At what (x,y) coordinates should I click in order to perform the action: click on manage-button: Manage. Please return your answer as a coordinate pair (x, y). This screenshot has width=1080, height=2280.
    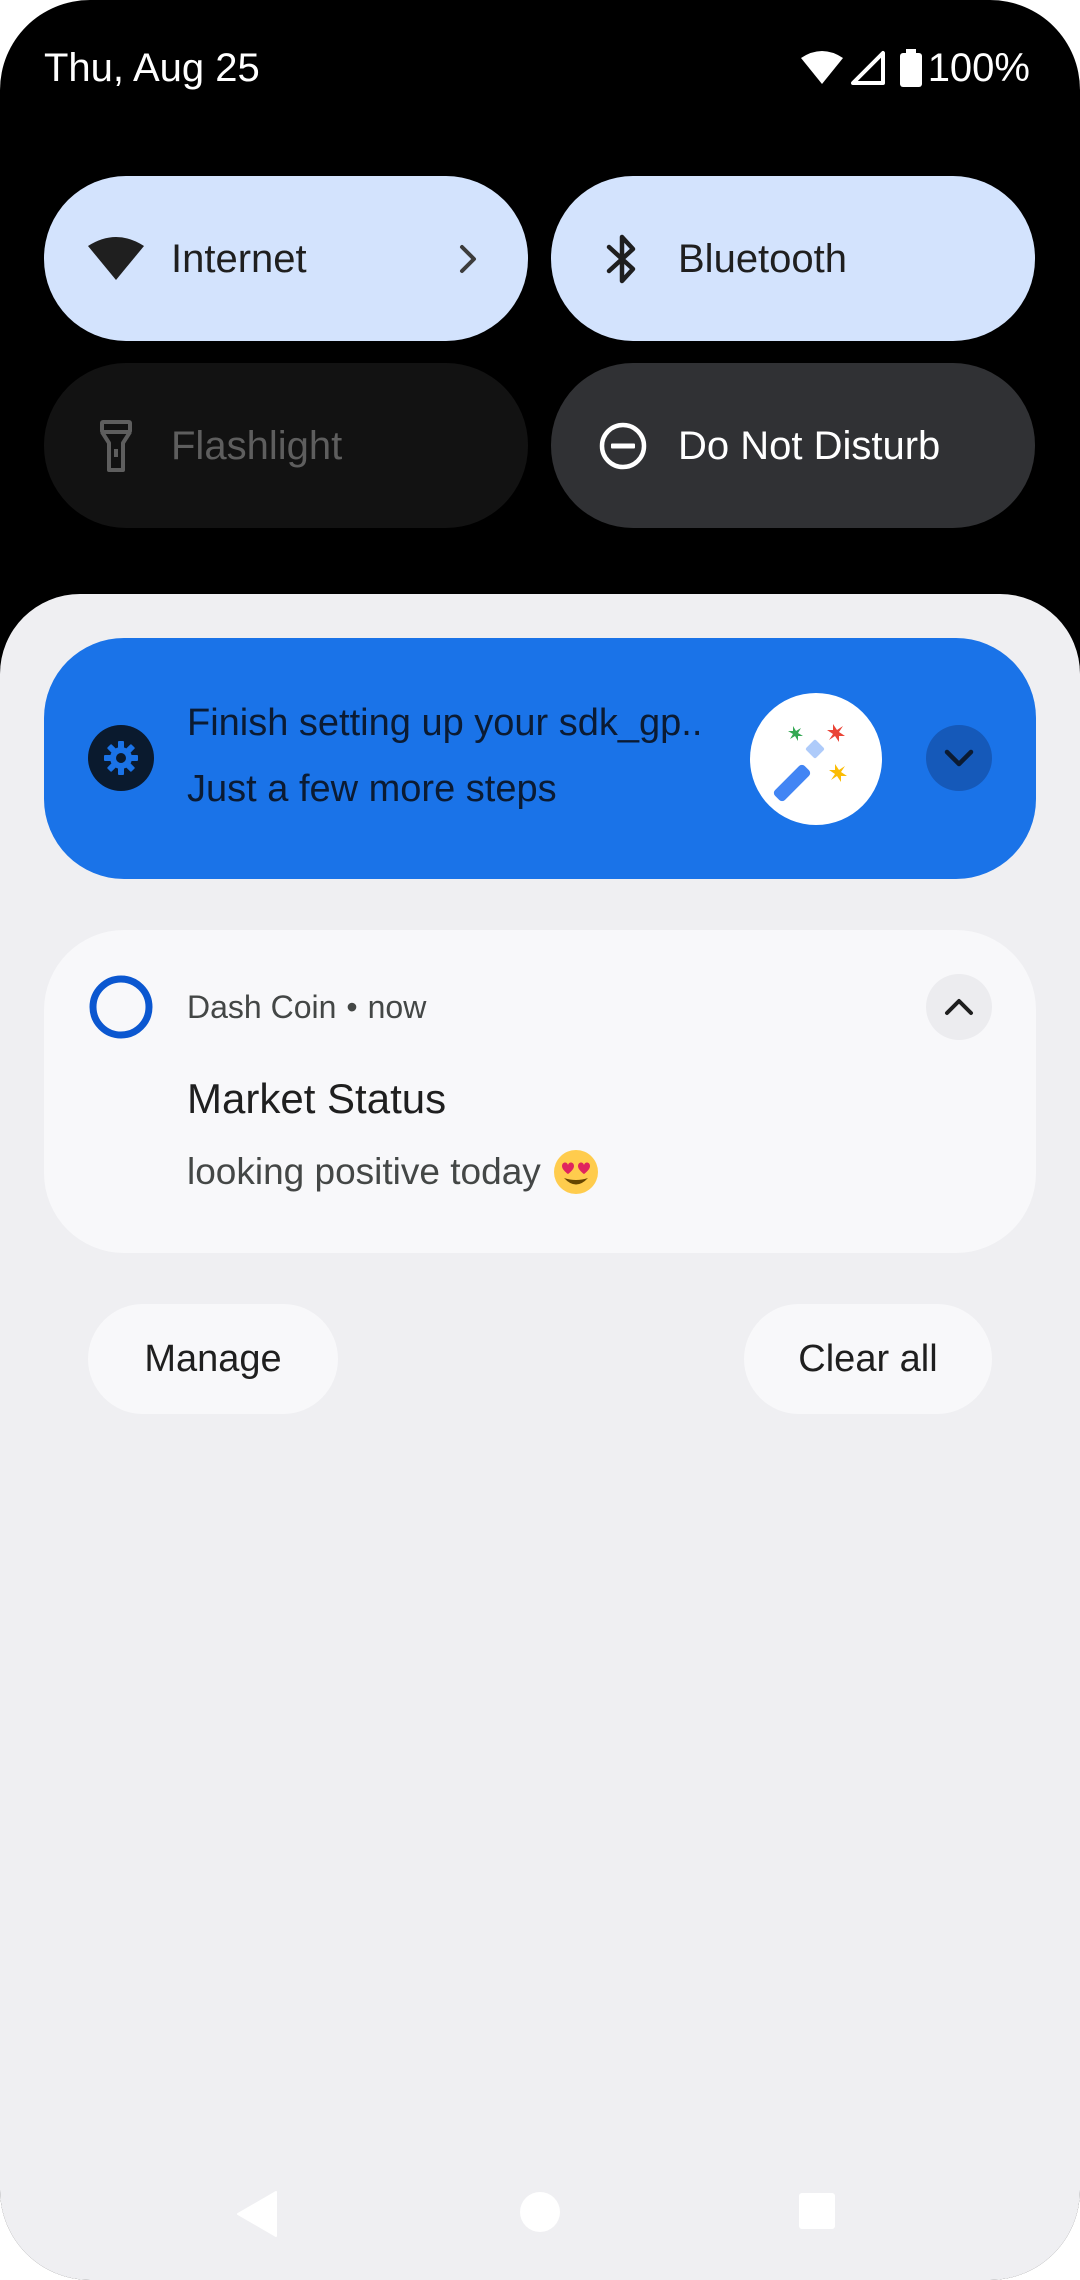
    Looking at the image, I should click on (213, 1359).